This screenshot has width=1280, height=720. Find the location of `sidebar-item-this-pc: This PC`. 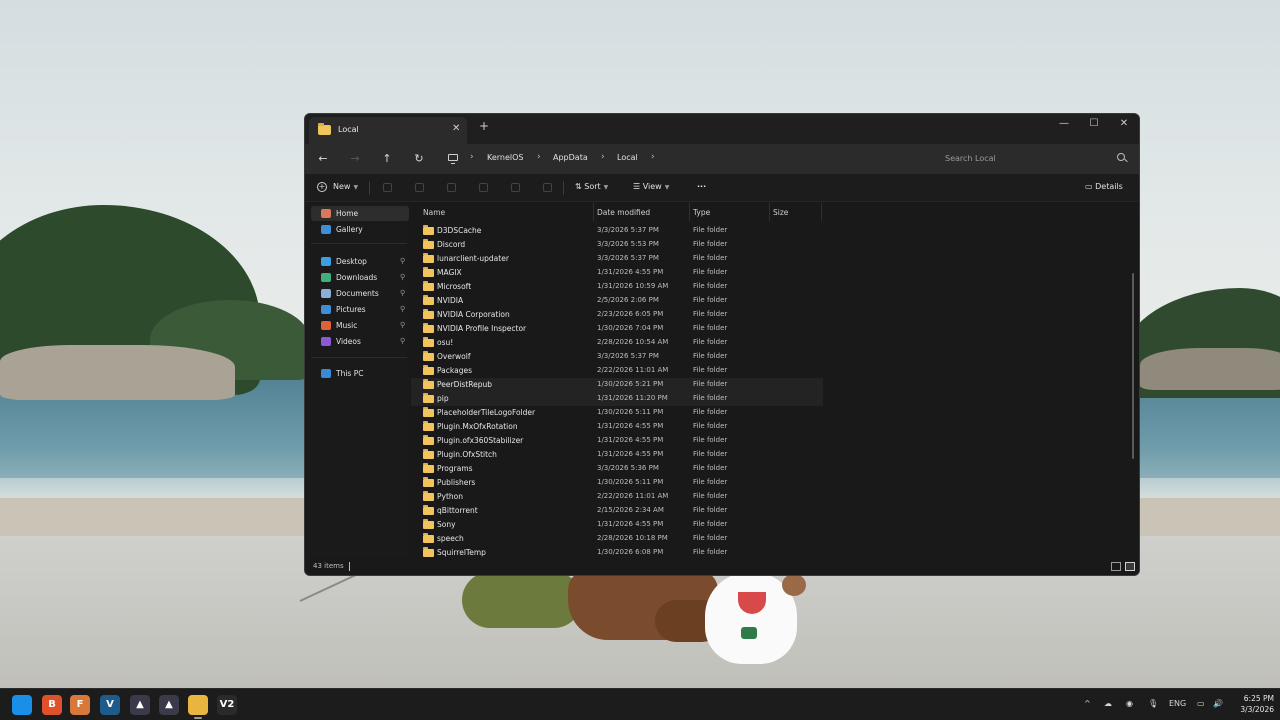

sidebar-item-this-pc: This PC is located at coordinates (360, 373).